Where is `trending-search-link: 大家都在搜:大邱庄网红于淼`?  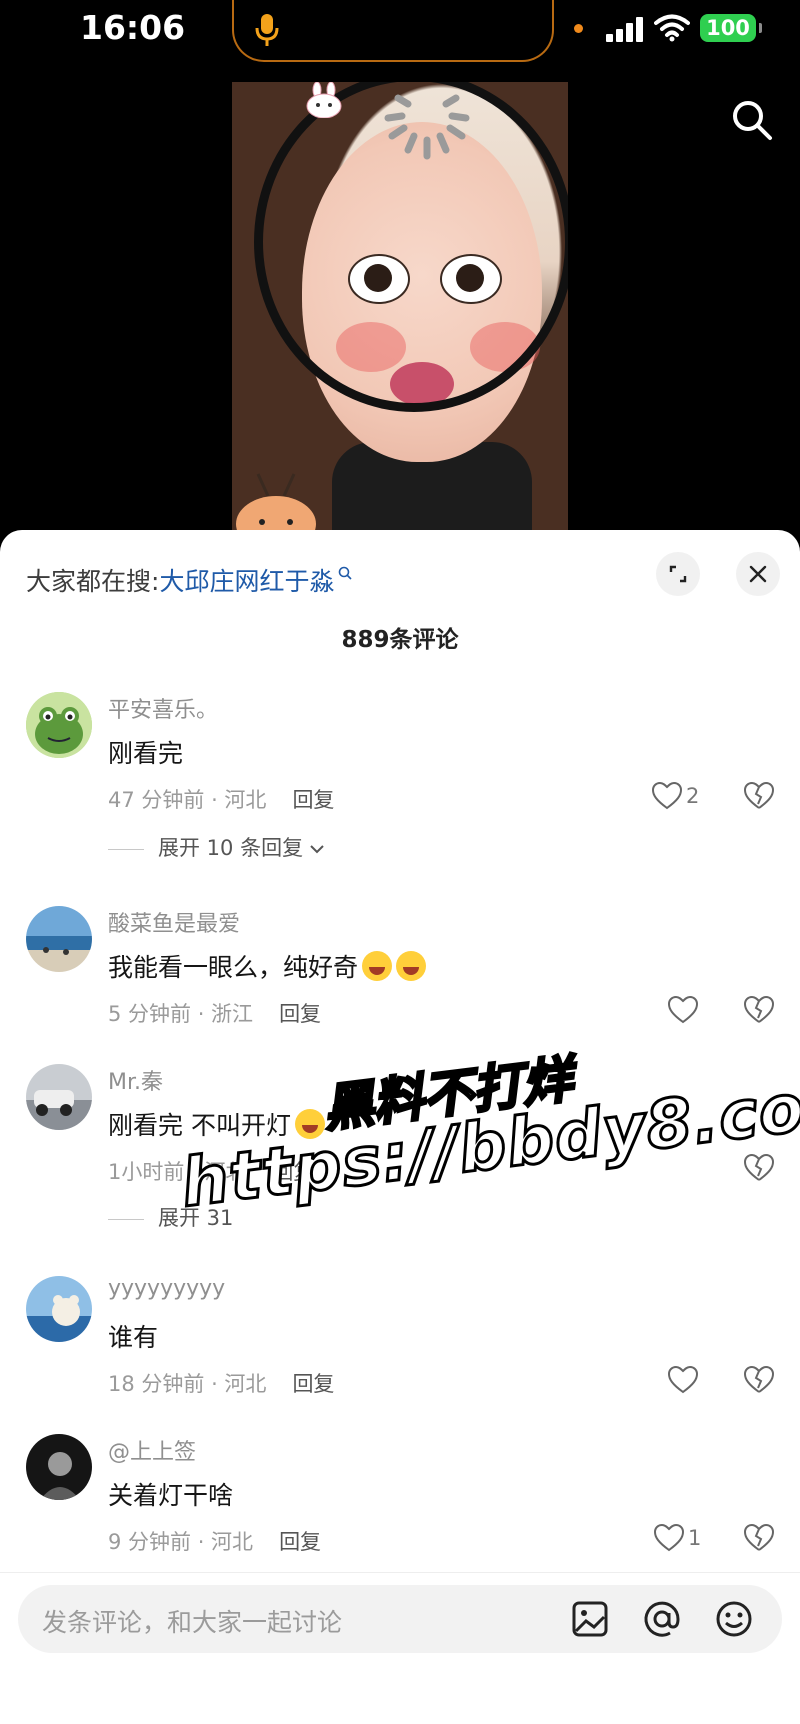 trending-search-link: 大家都在搜:大邱庄网红于淼 is located at coordinates (189, 580).